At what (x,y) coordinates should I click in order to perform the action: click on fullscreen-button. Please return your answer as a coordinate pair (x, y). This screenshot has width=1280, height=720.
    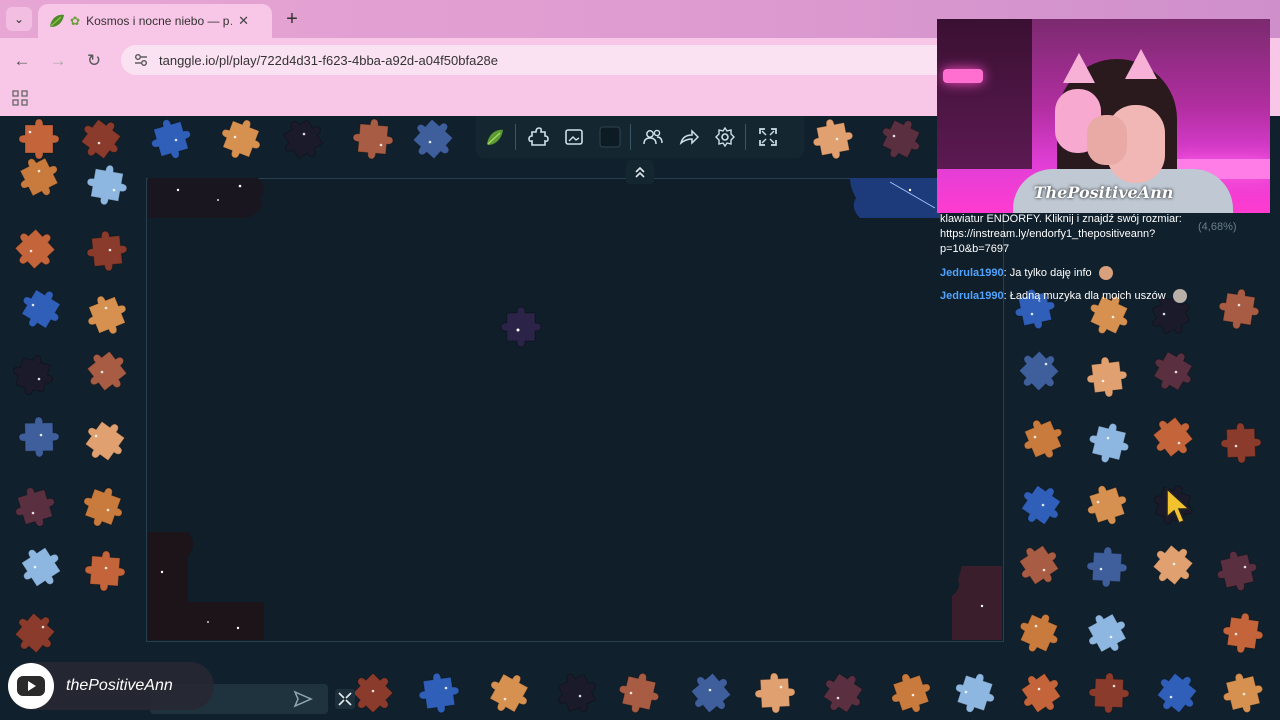
    Looking at the image, I should click on (768, 137).